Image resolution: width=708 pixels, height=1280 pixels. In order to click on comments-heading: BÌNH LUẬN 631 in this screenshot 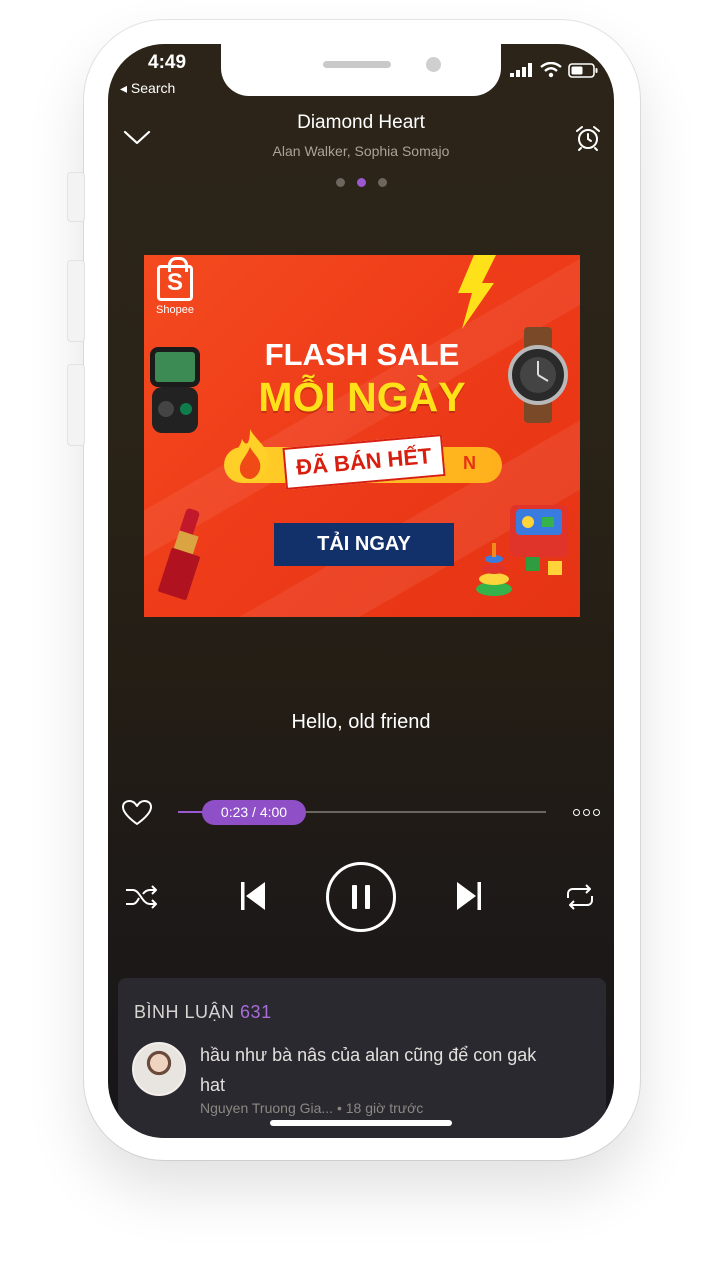, I will do `click(203, 1012)`.